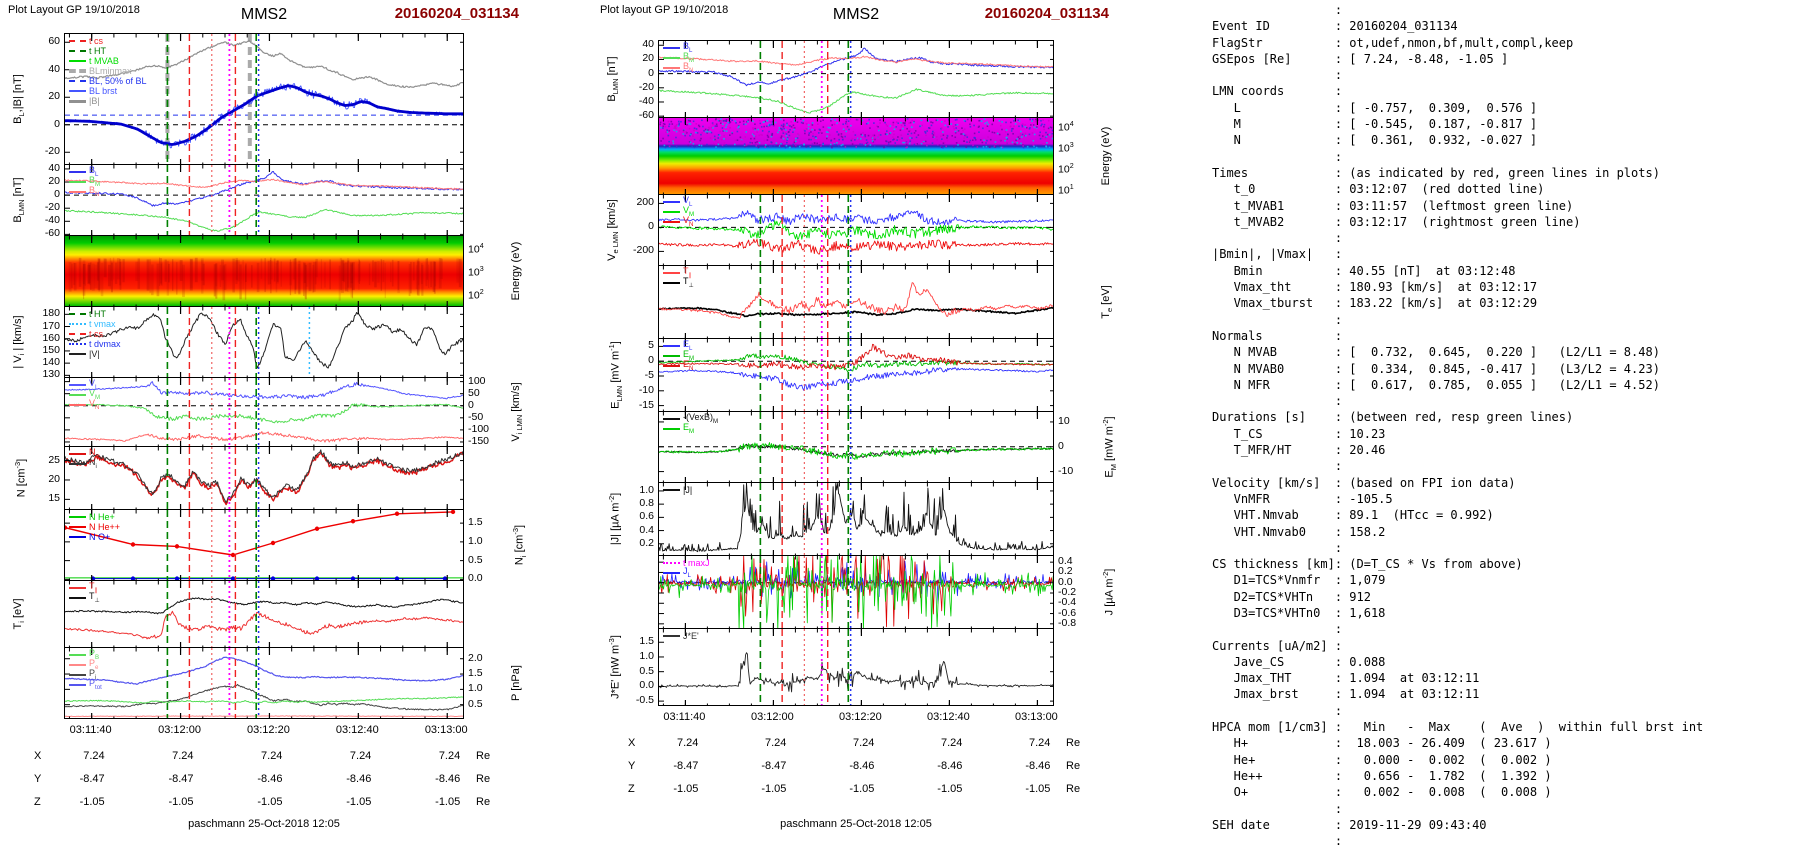 The height and width of the screenshot is (849, 1804). What do you see at coordinates (105, 343) in the screenshot?
I see `legend-label: t dvmax` at bounding box center [105, 343].